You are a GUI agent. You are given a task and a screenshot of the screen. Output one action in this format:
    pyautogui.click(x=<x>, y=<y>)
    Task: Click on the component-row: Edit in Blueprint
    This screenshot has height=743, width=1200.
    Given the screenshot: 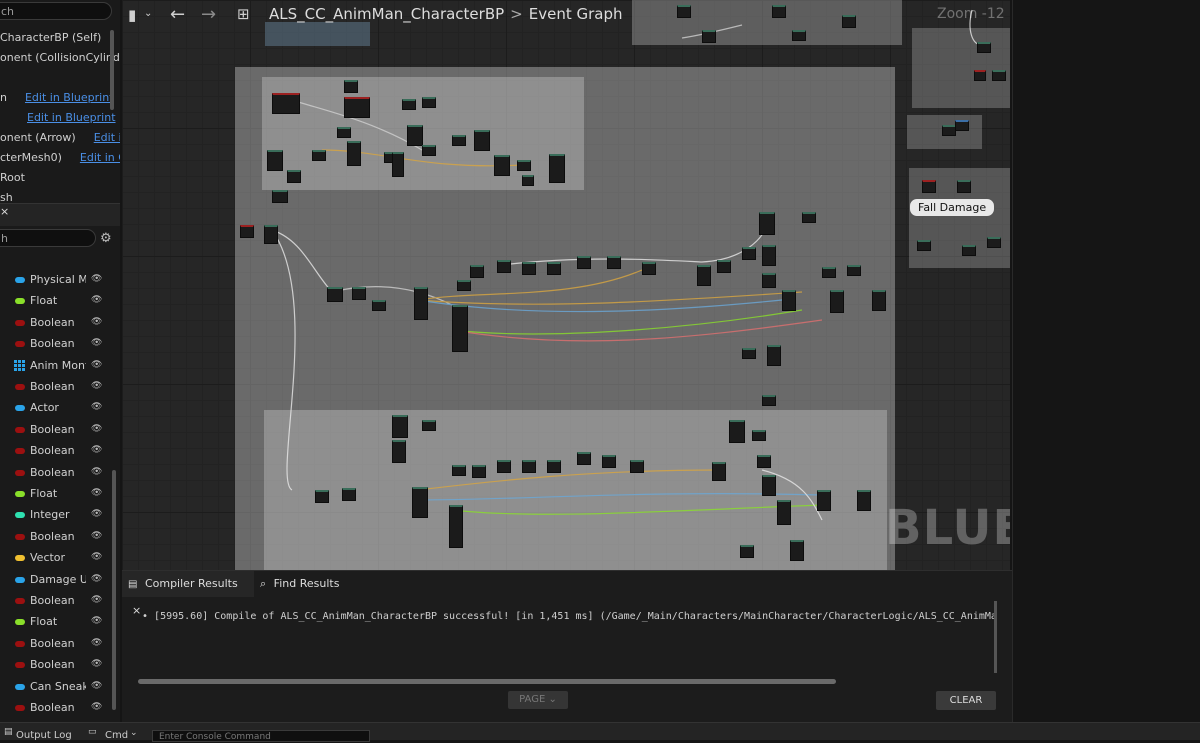 What is the action you would take?
    pyautogui.click(x=58, y=117)
    